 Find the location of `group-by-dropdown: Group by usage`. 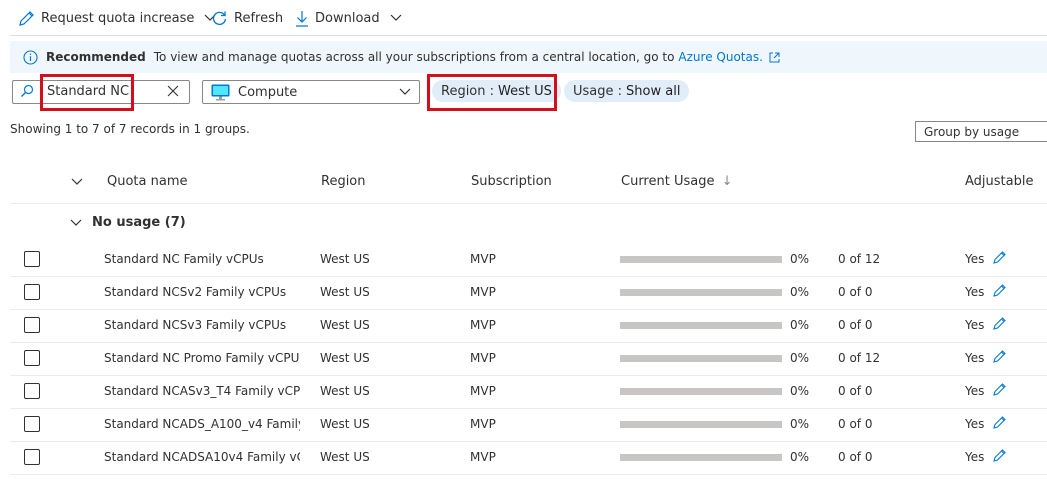

group-by-dropdown: Group by usage is located at coordinates (981, 131).